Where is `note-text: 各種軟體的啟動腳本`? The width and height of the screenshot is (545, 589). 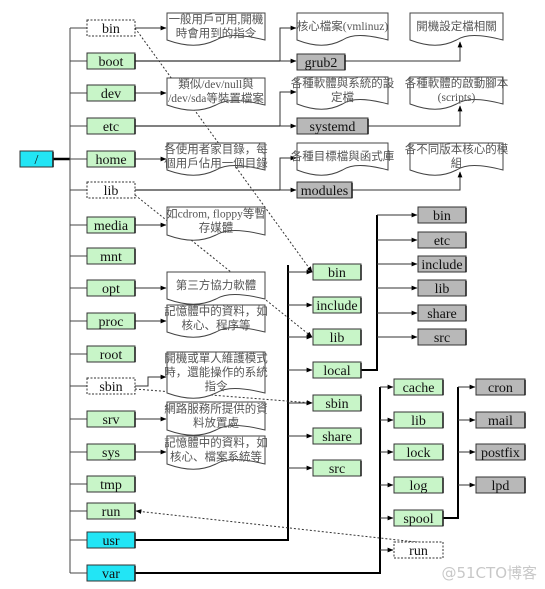 note-text: 各種軟體的啟動腳本 is located at coordinates (457, 83).